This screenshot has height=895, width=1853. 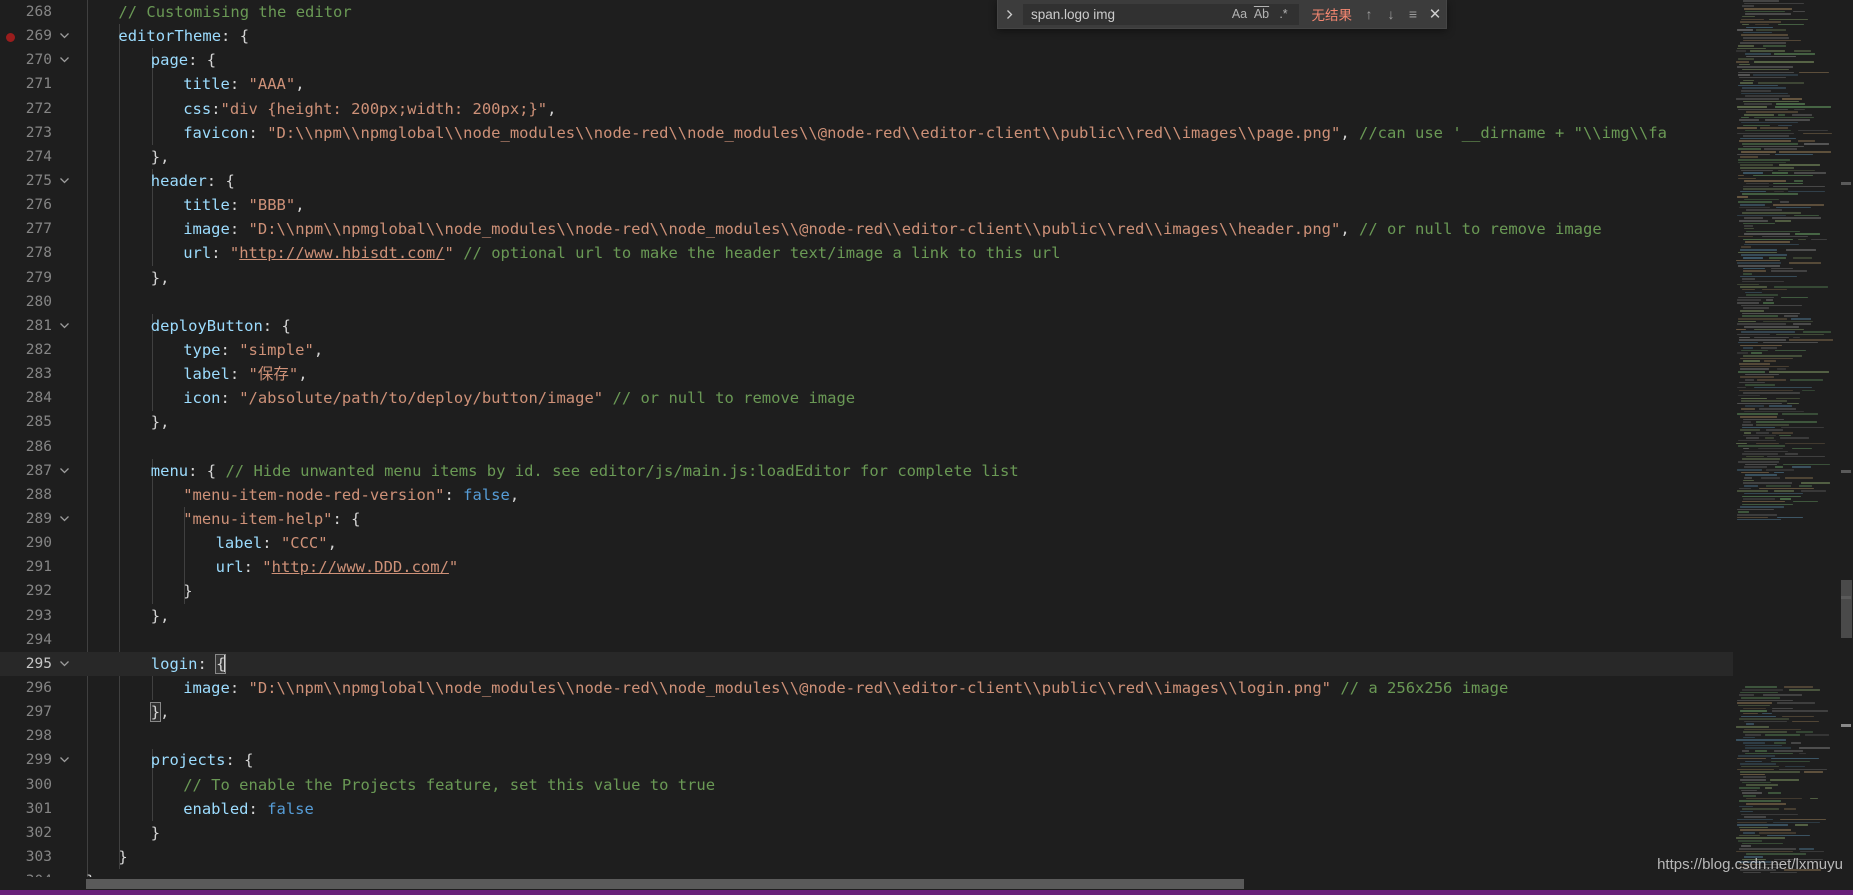 What do you see at coordinates (866, 640) in the screenshot?
I see `code-line: 294` at bounding box center [866, 640].